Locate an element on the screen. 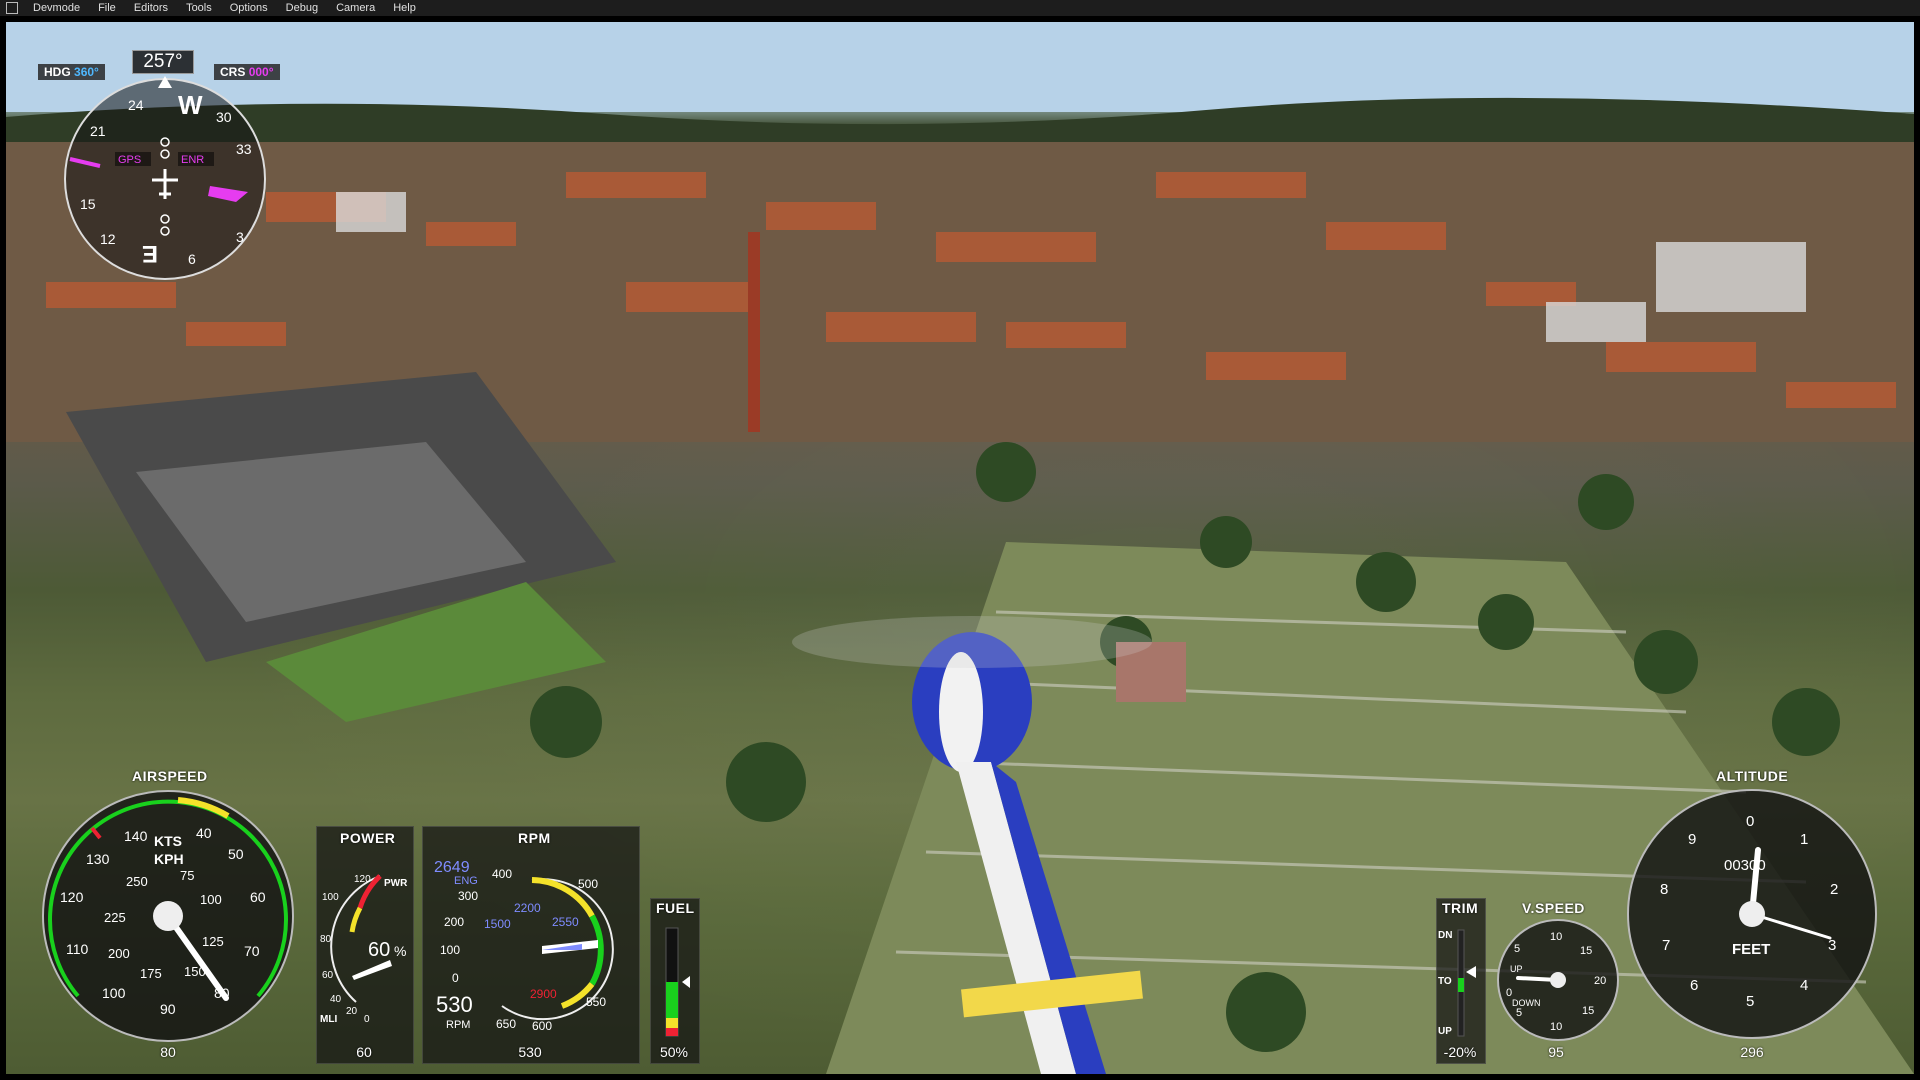  app-icon is located at coordinates (12, 8).